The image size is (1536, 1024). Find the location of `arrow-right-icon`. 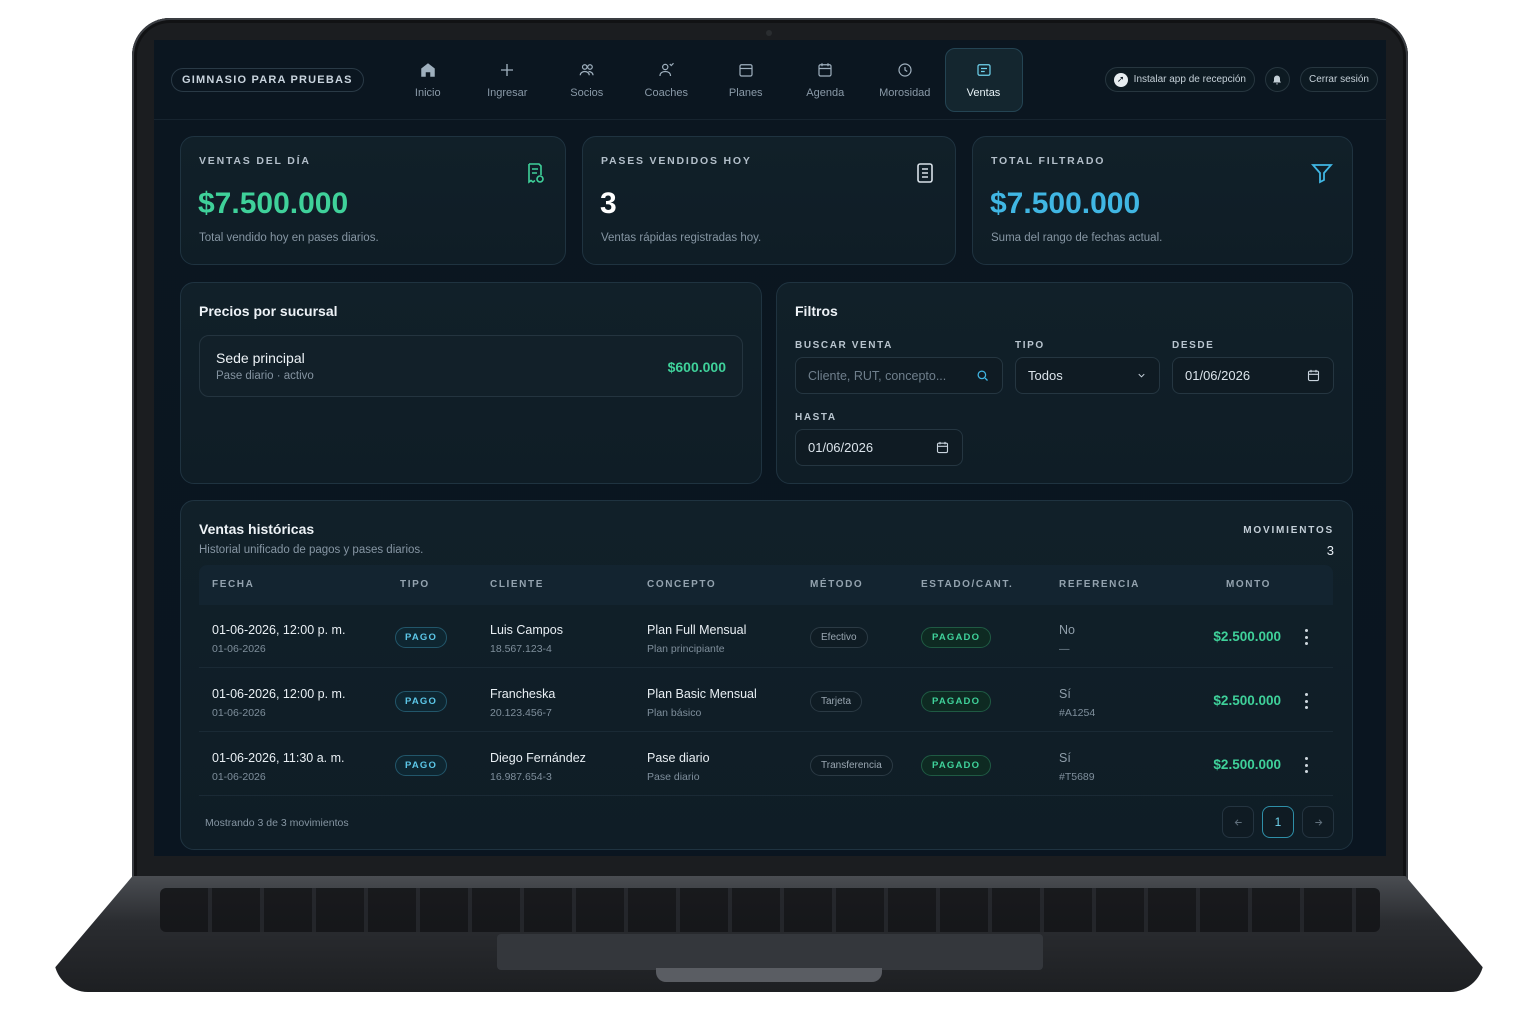

arrow-right-icon is located at coordinates (1318, 822).